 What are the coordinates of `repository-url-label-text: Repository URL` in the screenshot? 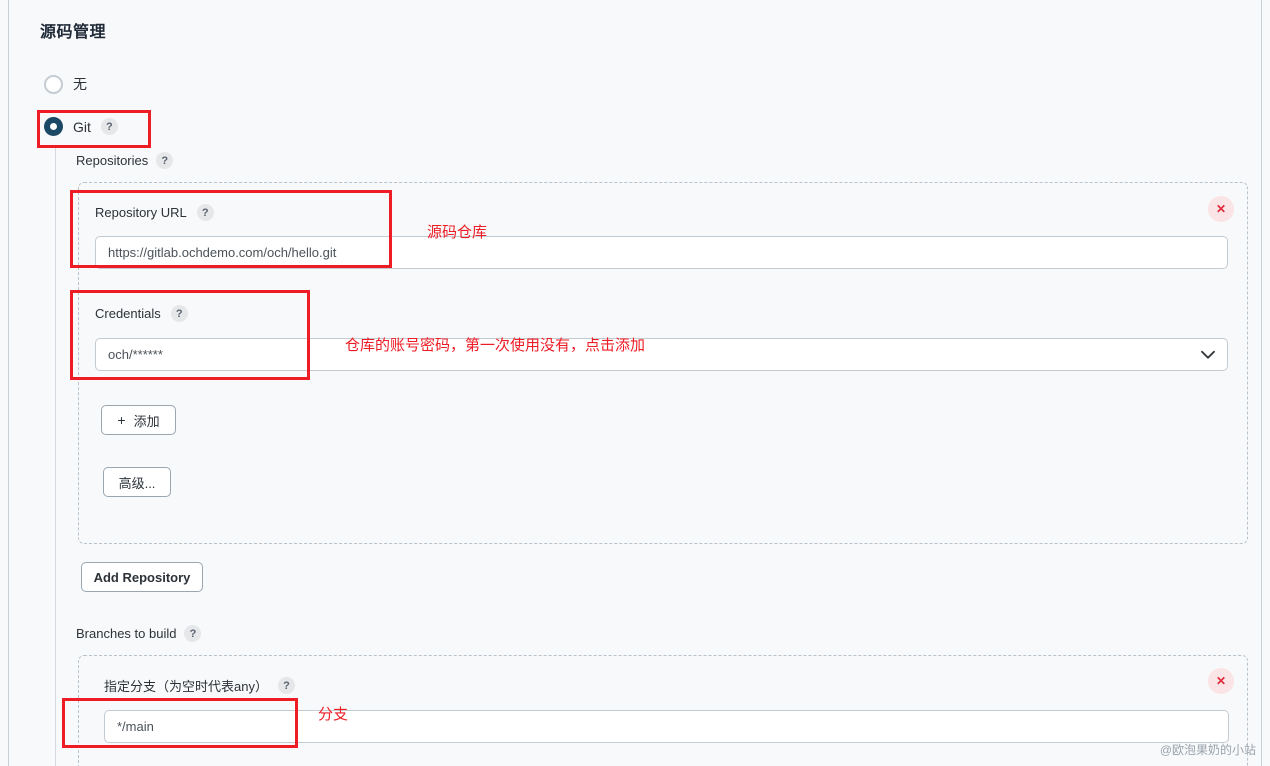 It's located at (141, 212).